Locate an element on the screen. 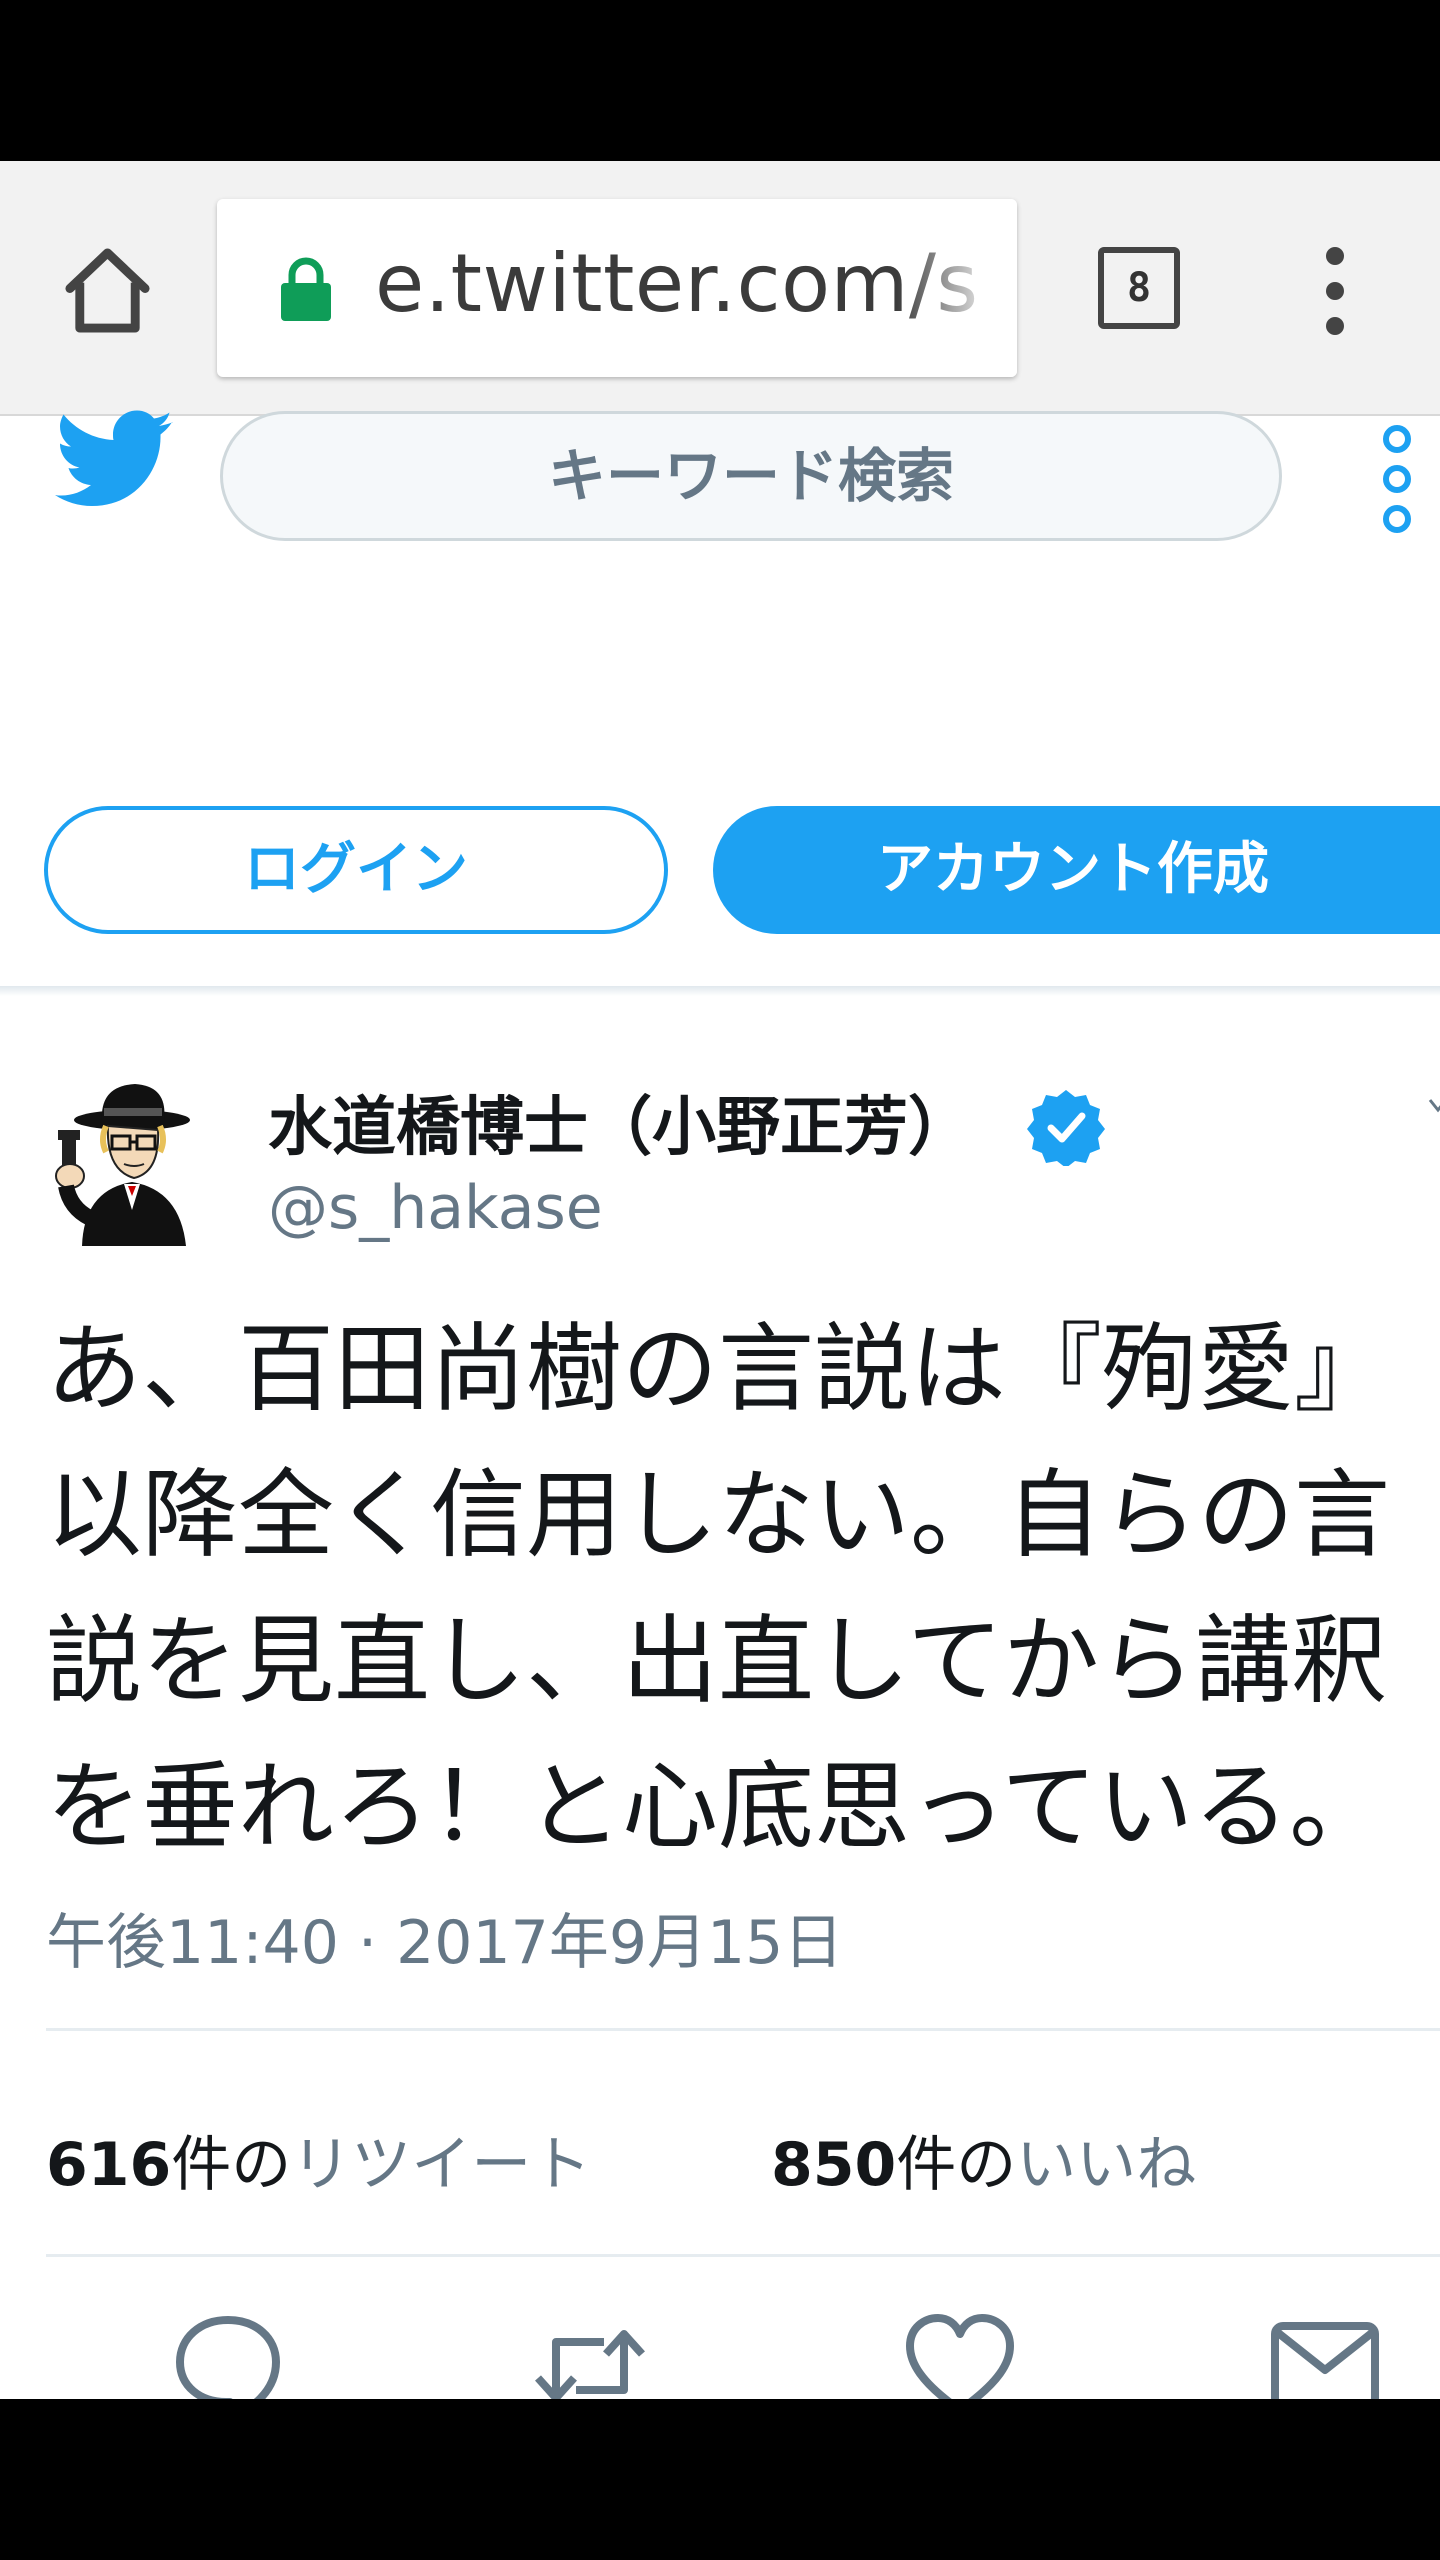 This screenshot has height=2560, width=1440. tab-count: 8 is located at coordinates (1139, 288).